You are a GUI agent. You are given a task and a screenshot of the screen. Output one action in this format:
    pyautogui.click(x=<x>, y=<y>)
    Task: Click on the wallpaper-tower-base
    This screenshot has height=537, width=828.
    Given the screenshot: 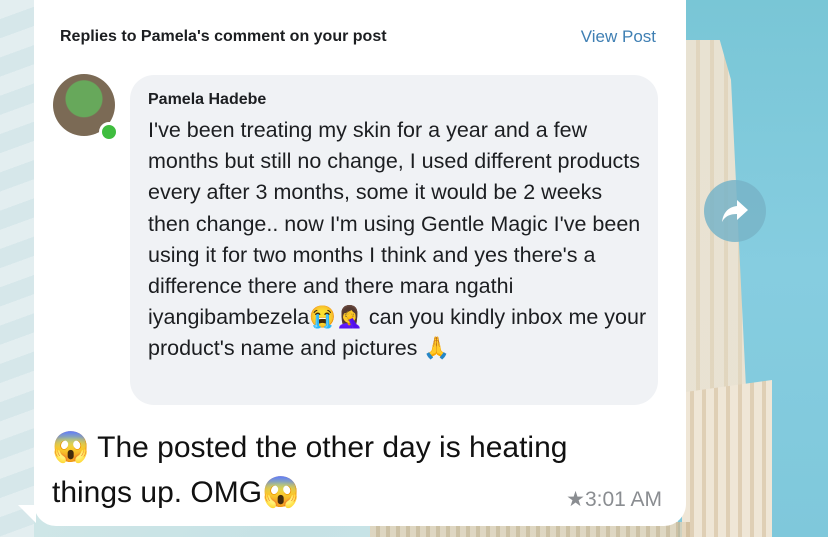 What is the action you would take?
    pyautogui.click(x=727, y=458)
    